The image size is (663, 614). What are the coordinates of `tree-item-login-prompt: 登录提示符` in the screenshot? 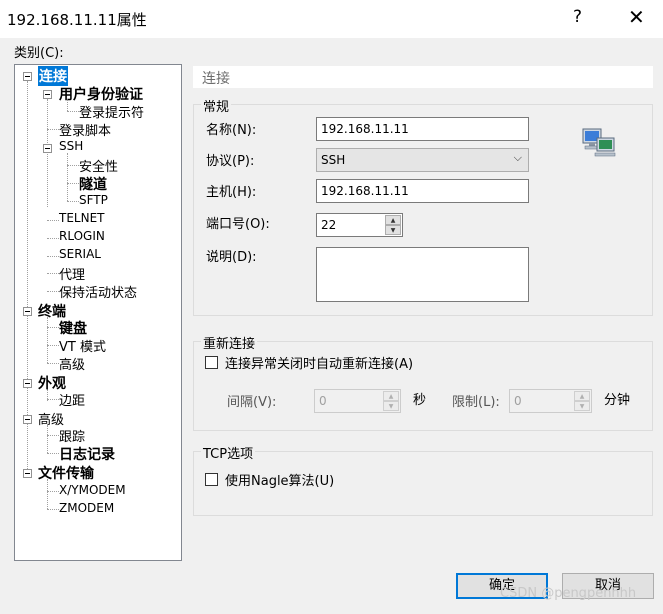 It's located at (111, 111).